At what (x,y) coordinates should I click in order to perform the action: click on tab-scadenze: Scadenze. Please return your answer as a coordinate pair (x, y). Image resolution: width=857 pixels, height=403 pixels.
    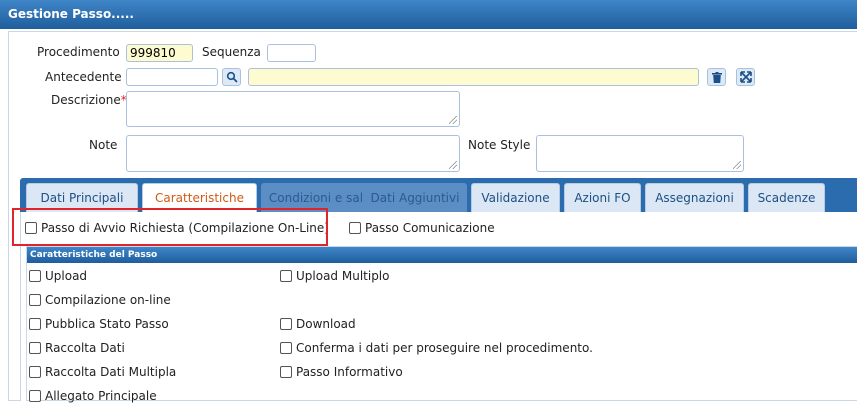
    Looking at the image, I should click on (786, 197).